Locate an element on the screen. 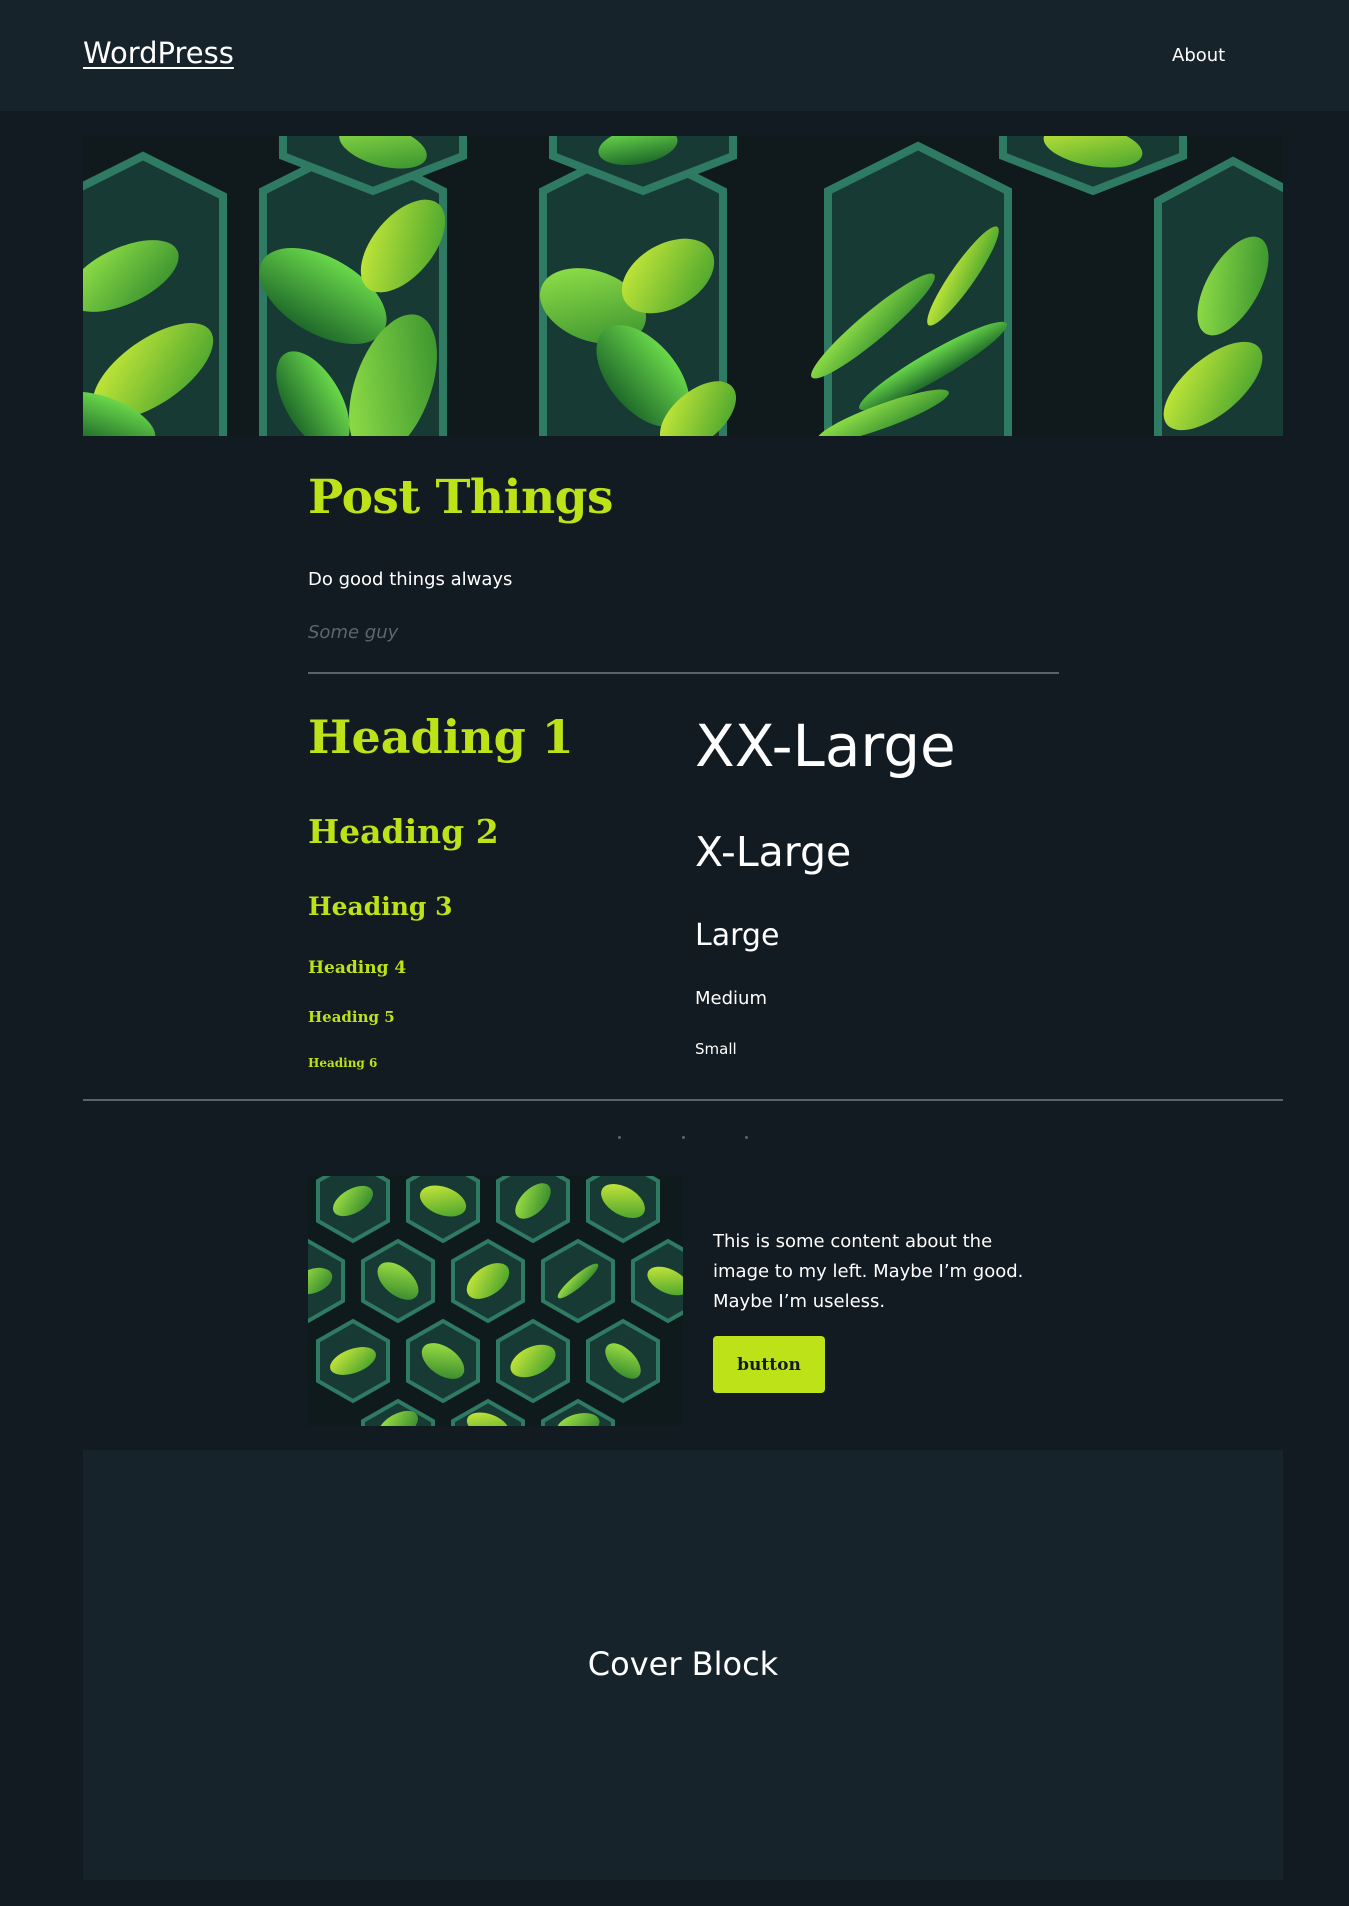  heading-6: Heading 6 is located at coordinates (343, 1063).